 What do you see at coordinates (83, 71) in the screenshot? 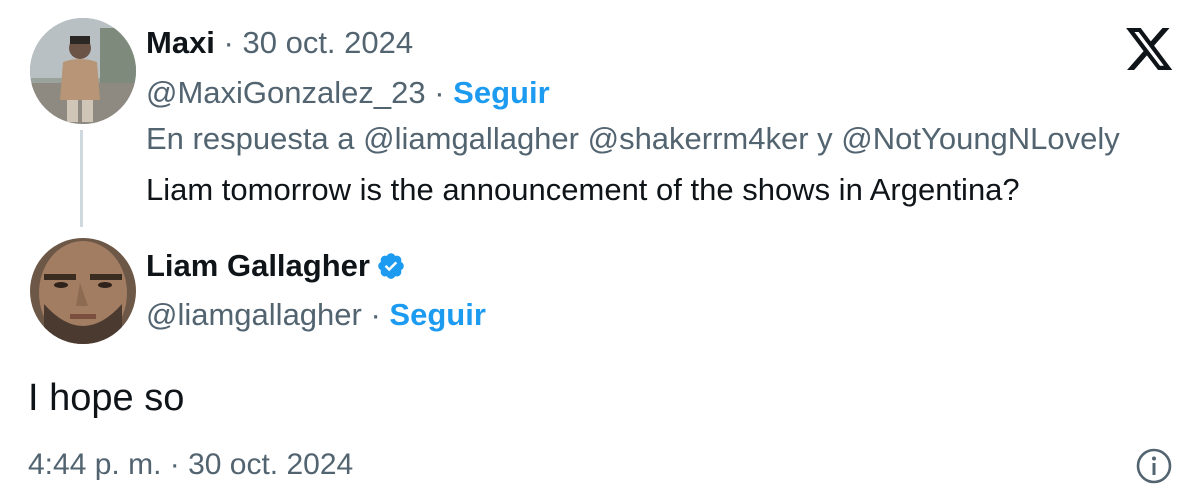
I see `avatar-maxi` at bounding box center [83, 71].